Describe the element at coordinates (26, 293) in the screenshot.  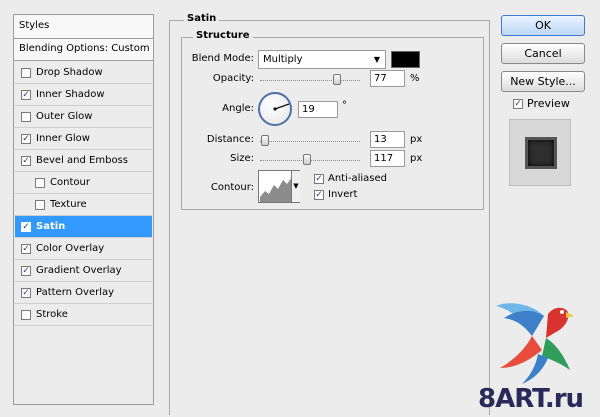
I see `pattern-overlay-checkbox: ✓` at that location.